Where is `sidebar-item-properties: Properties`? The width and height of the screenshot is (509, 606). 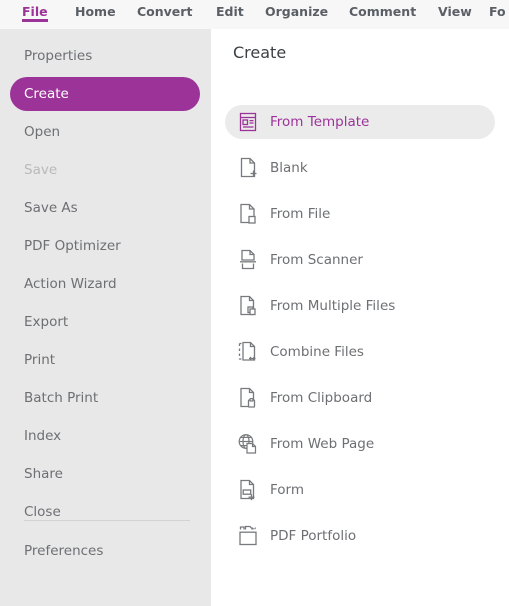
sidebar-item-properties: Properties is located at coordinates (105, 56).